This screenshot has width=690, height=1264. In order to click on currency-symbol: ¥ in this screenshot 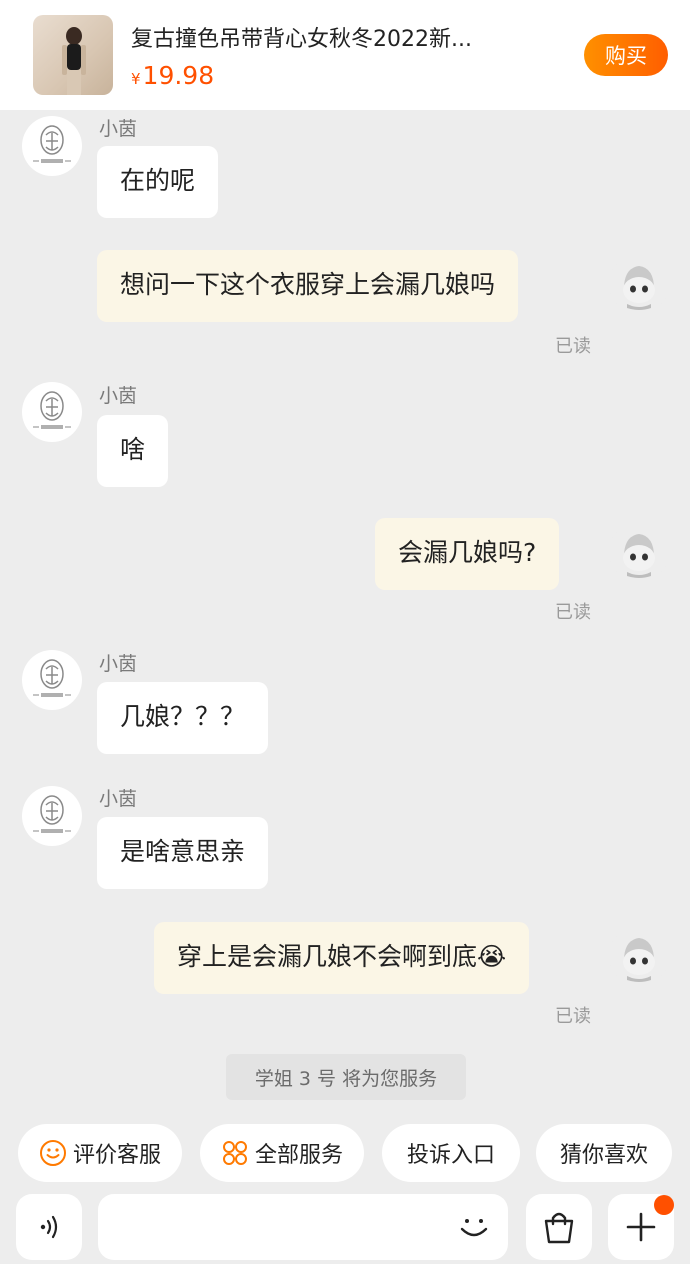, I will do `click(136, 78)`.